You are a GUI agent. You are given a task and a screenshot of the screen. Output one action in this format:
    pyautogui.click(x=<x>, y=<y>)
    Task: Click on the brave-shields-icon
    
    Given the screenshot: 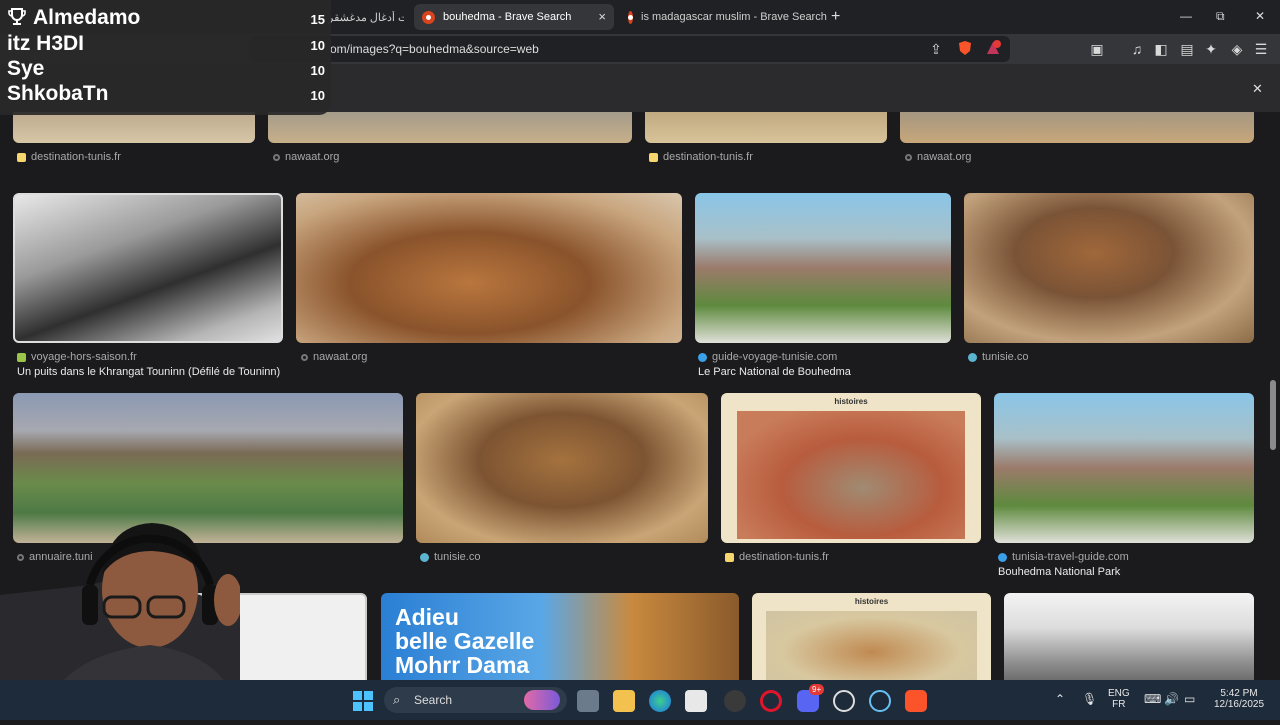 What is the action you would take?
    pyautogui.click(x=965, y=49)
    